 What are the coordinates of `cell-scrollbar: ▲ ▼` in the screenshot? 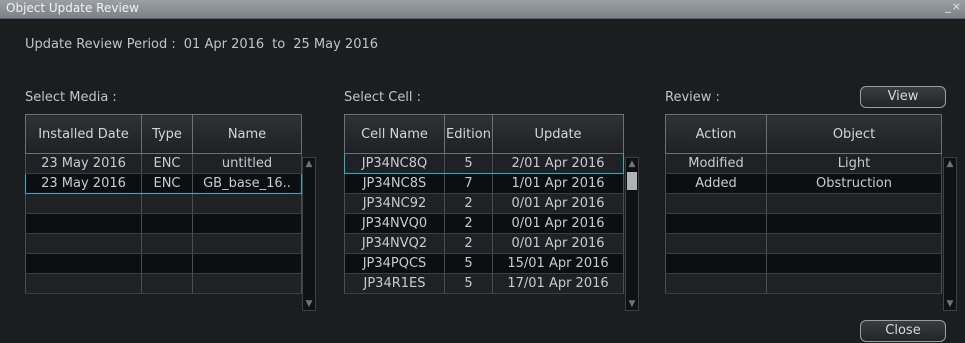 It's located at (632, 234).